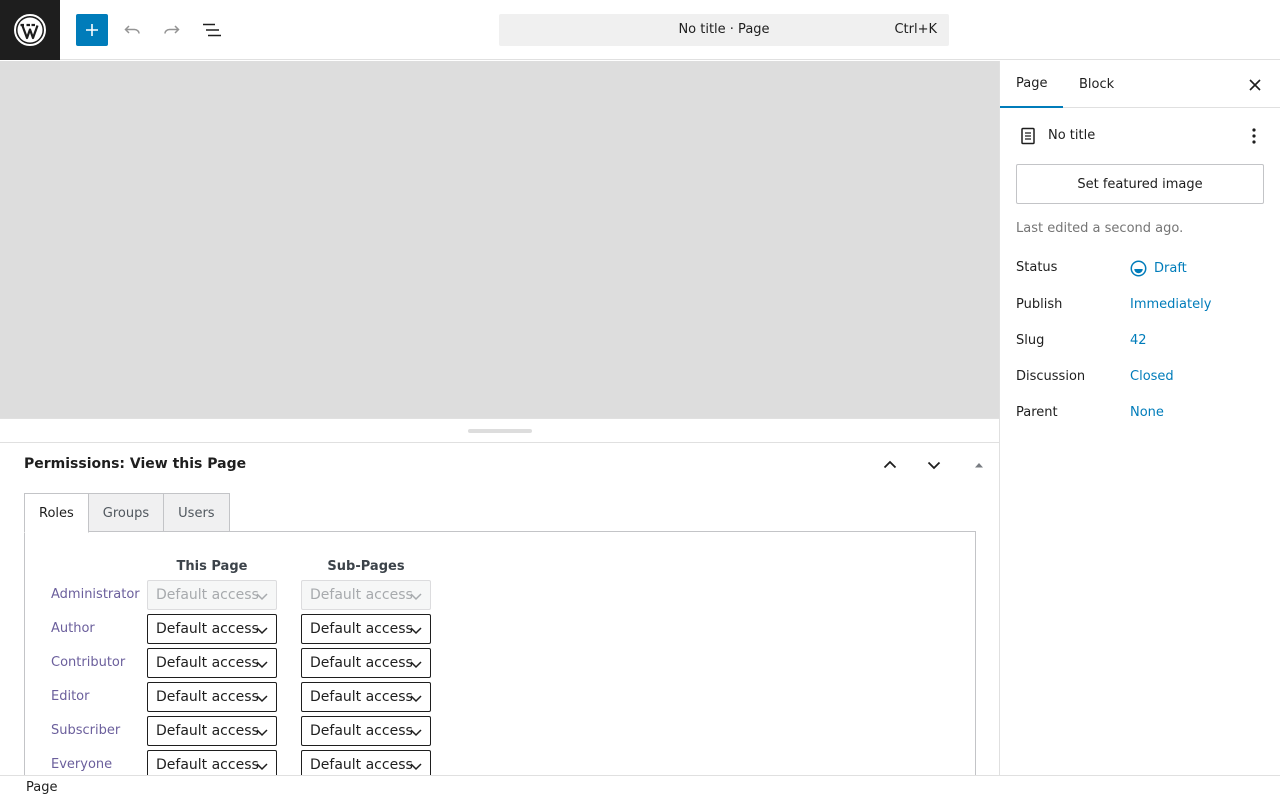 Image resolution: width=1280 pixels, height=800 pixels. I want to click on permissions-tabs: Roles Groups Users, so click(127, 513).